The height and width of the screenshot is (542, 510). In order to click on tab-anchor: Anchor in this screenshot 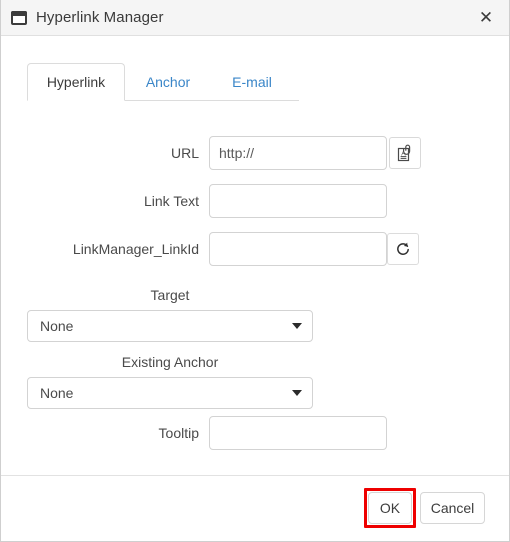, I will do `click(168, 82)`.